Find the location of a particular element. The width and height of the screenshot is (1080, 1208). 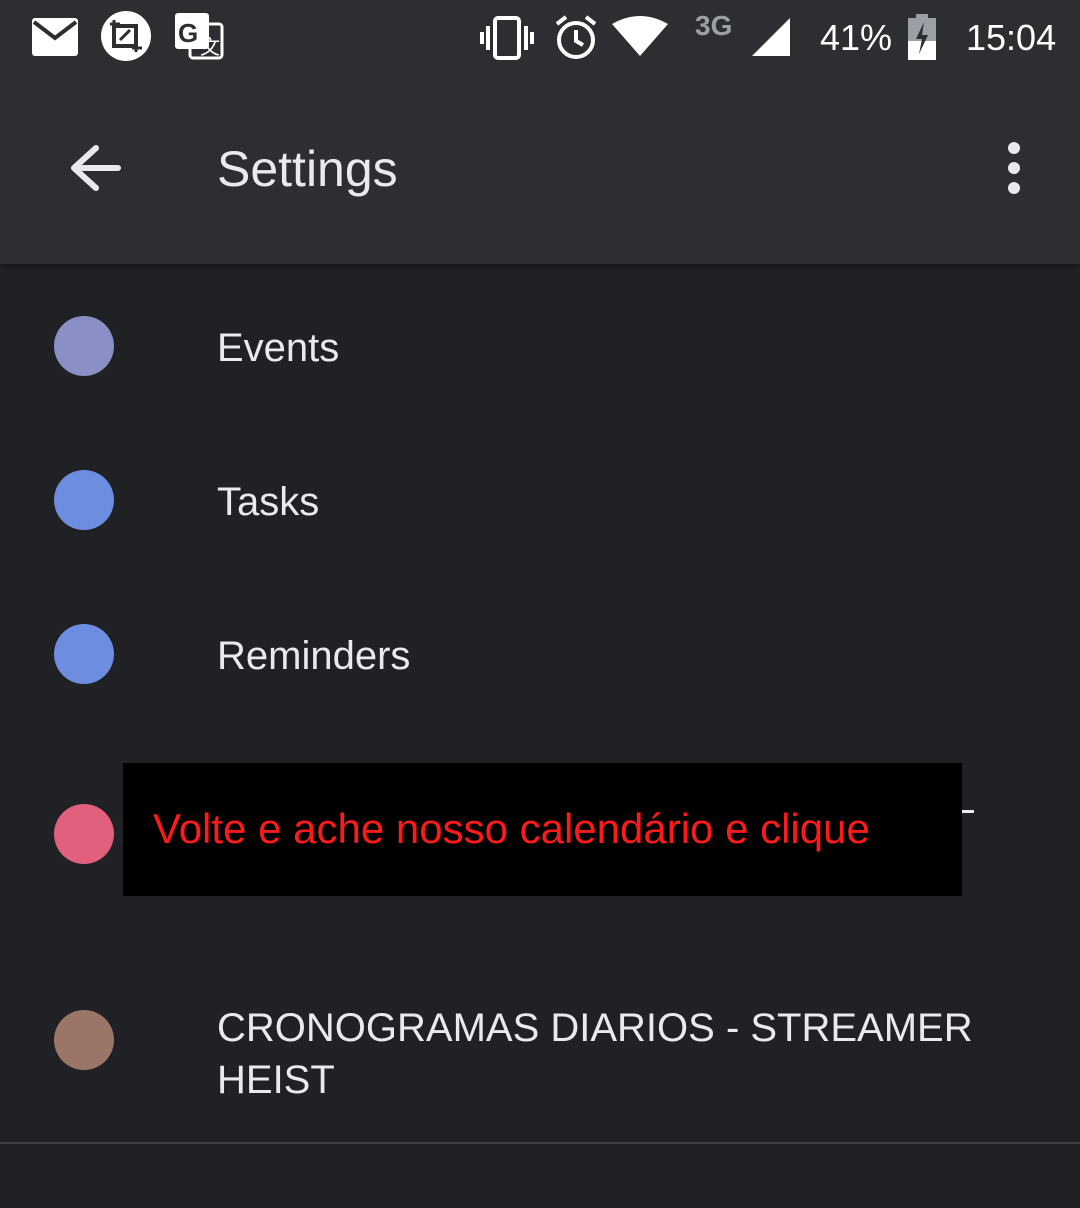

calendar-label: CRONOGRAMAS DIARIOS - STREAMER HEIST is located at coordinates (595, 1054).